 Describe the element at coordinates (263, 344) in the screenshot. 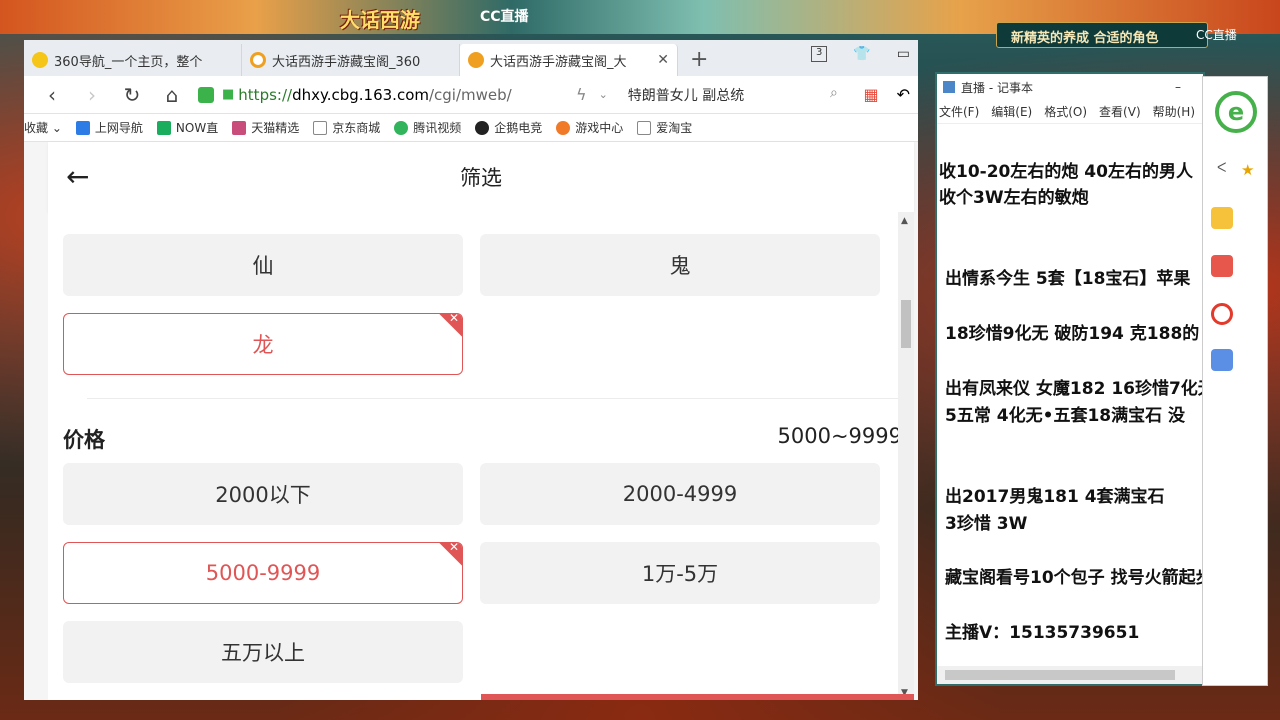

I see `option-race-long-selected: 龙 ✕` at that location.